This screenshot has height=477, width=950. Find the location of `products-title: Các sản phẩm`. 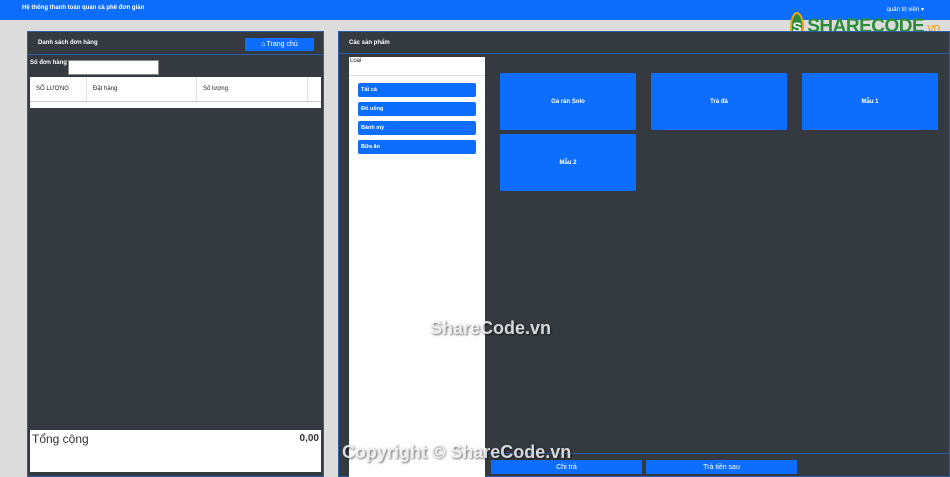

products-title: Các sản phẩm is located at coordinates (369, 43).